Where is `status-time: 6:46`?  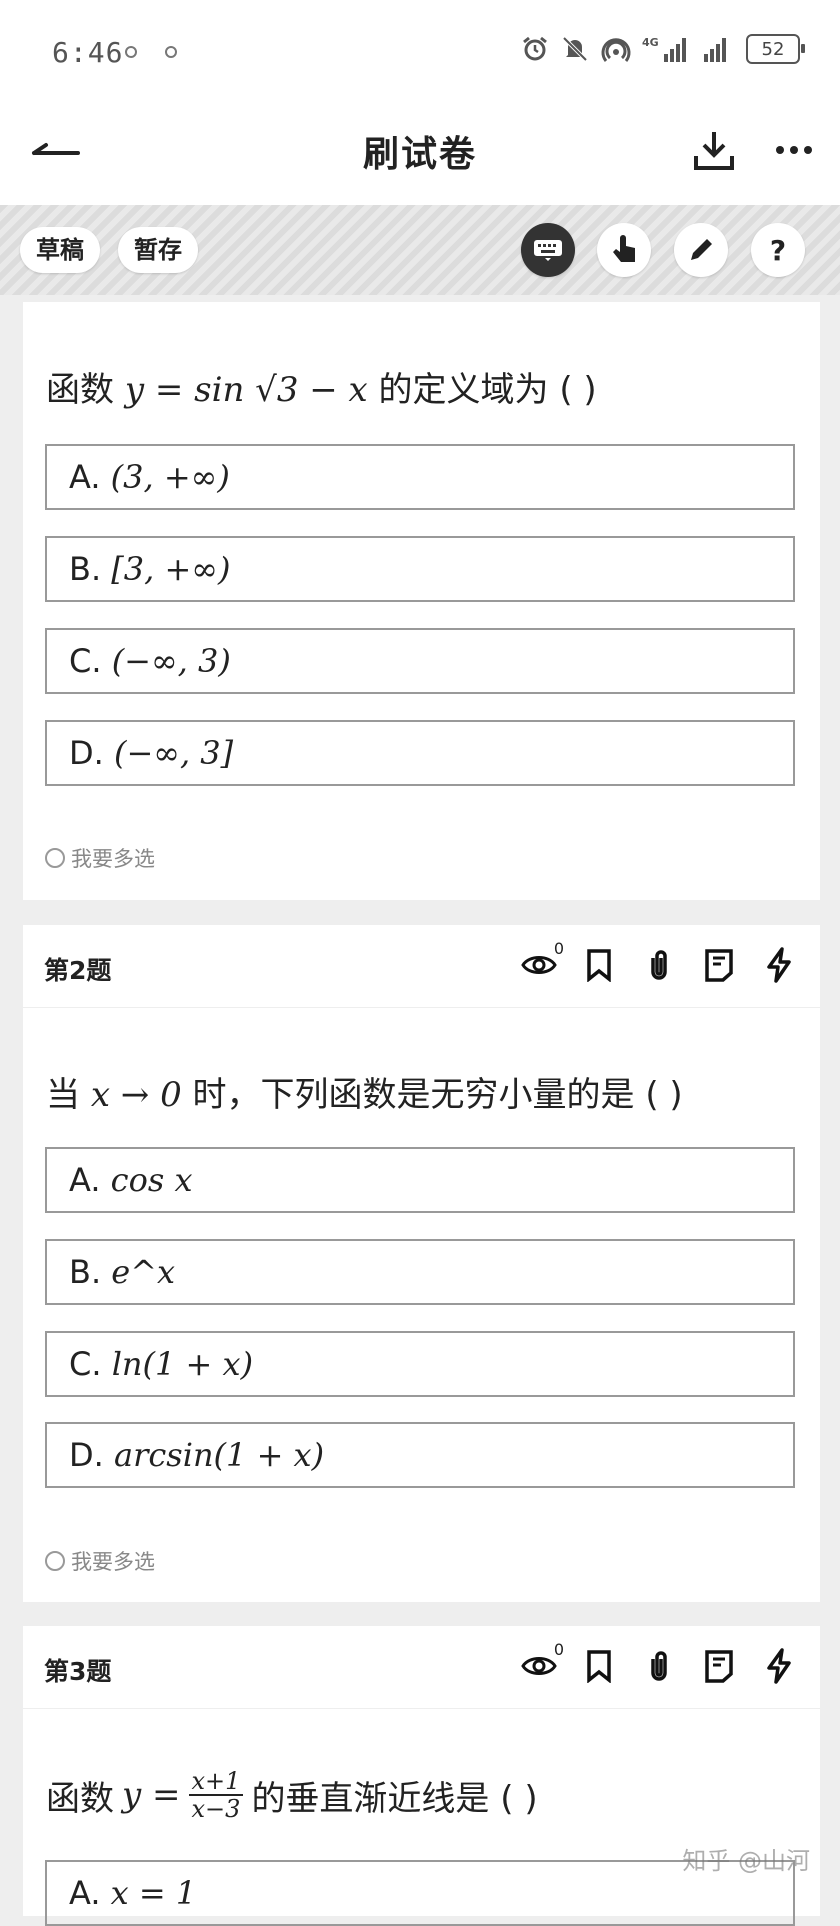 status-time: 6:46 is located at coordinates (88, 52).